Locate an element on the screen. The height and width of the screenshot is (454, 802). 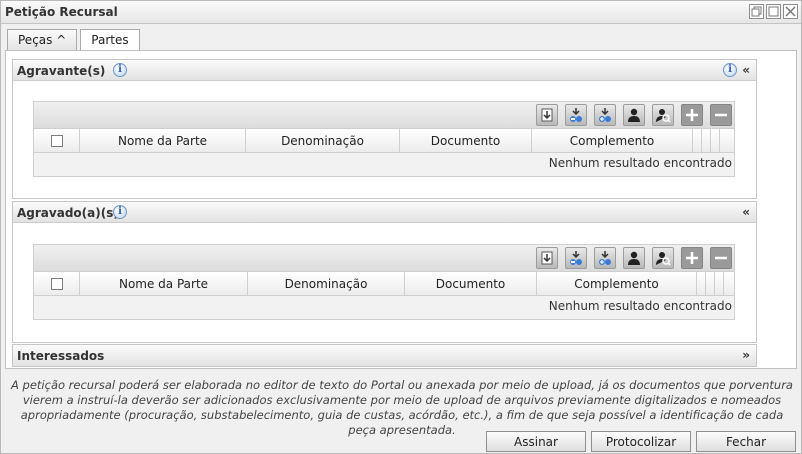
restore-icon is located at coordinates (756, 11).